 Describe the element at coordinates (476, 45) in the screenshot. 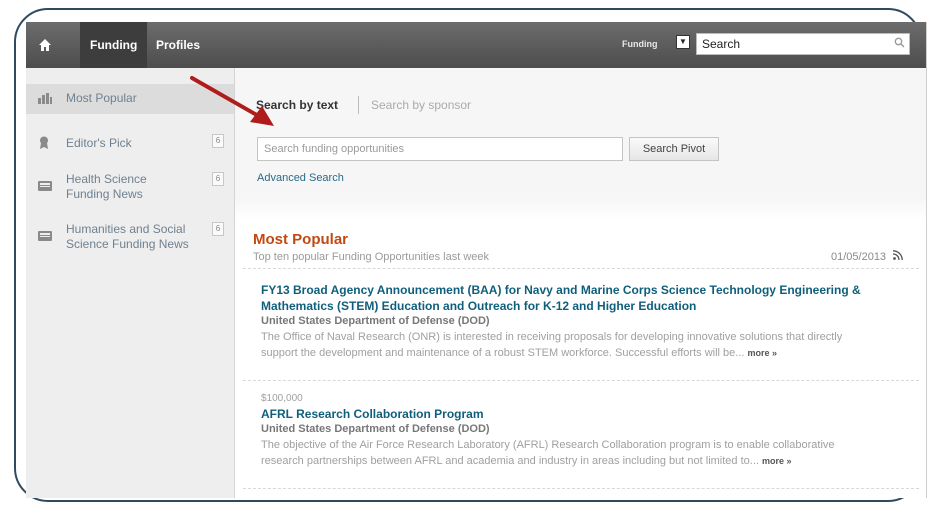

I see `top-nav-bar: Funding Profiles Funding ▼ Search` at that location.